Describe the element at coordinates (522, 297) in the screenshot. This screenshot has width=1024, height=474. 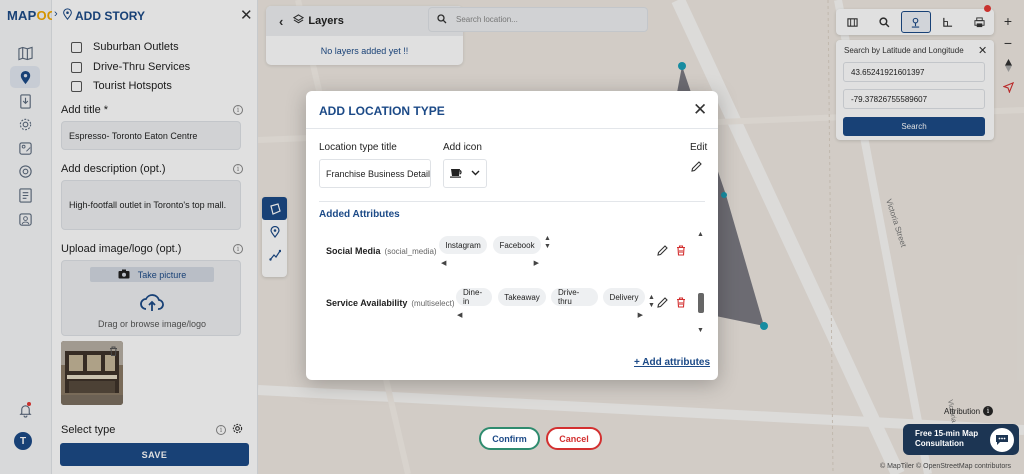
I see `attribute-chip: Takeaway` at that location.